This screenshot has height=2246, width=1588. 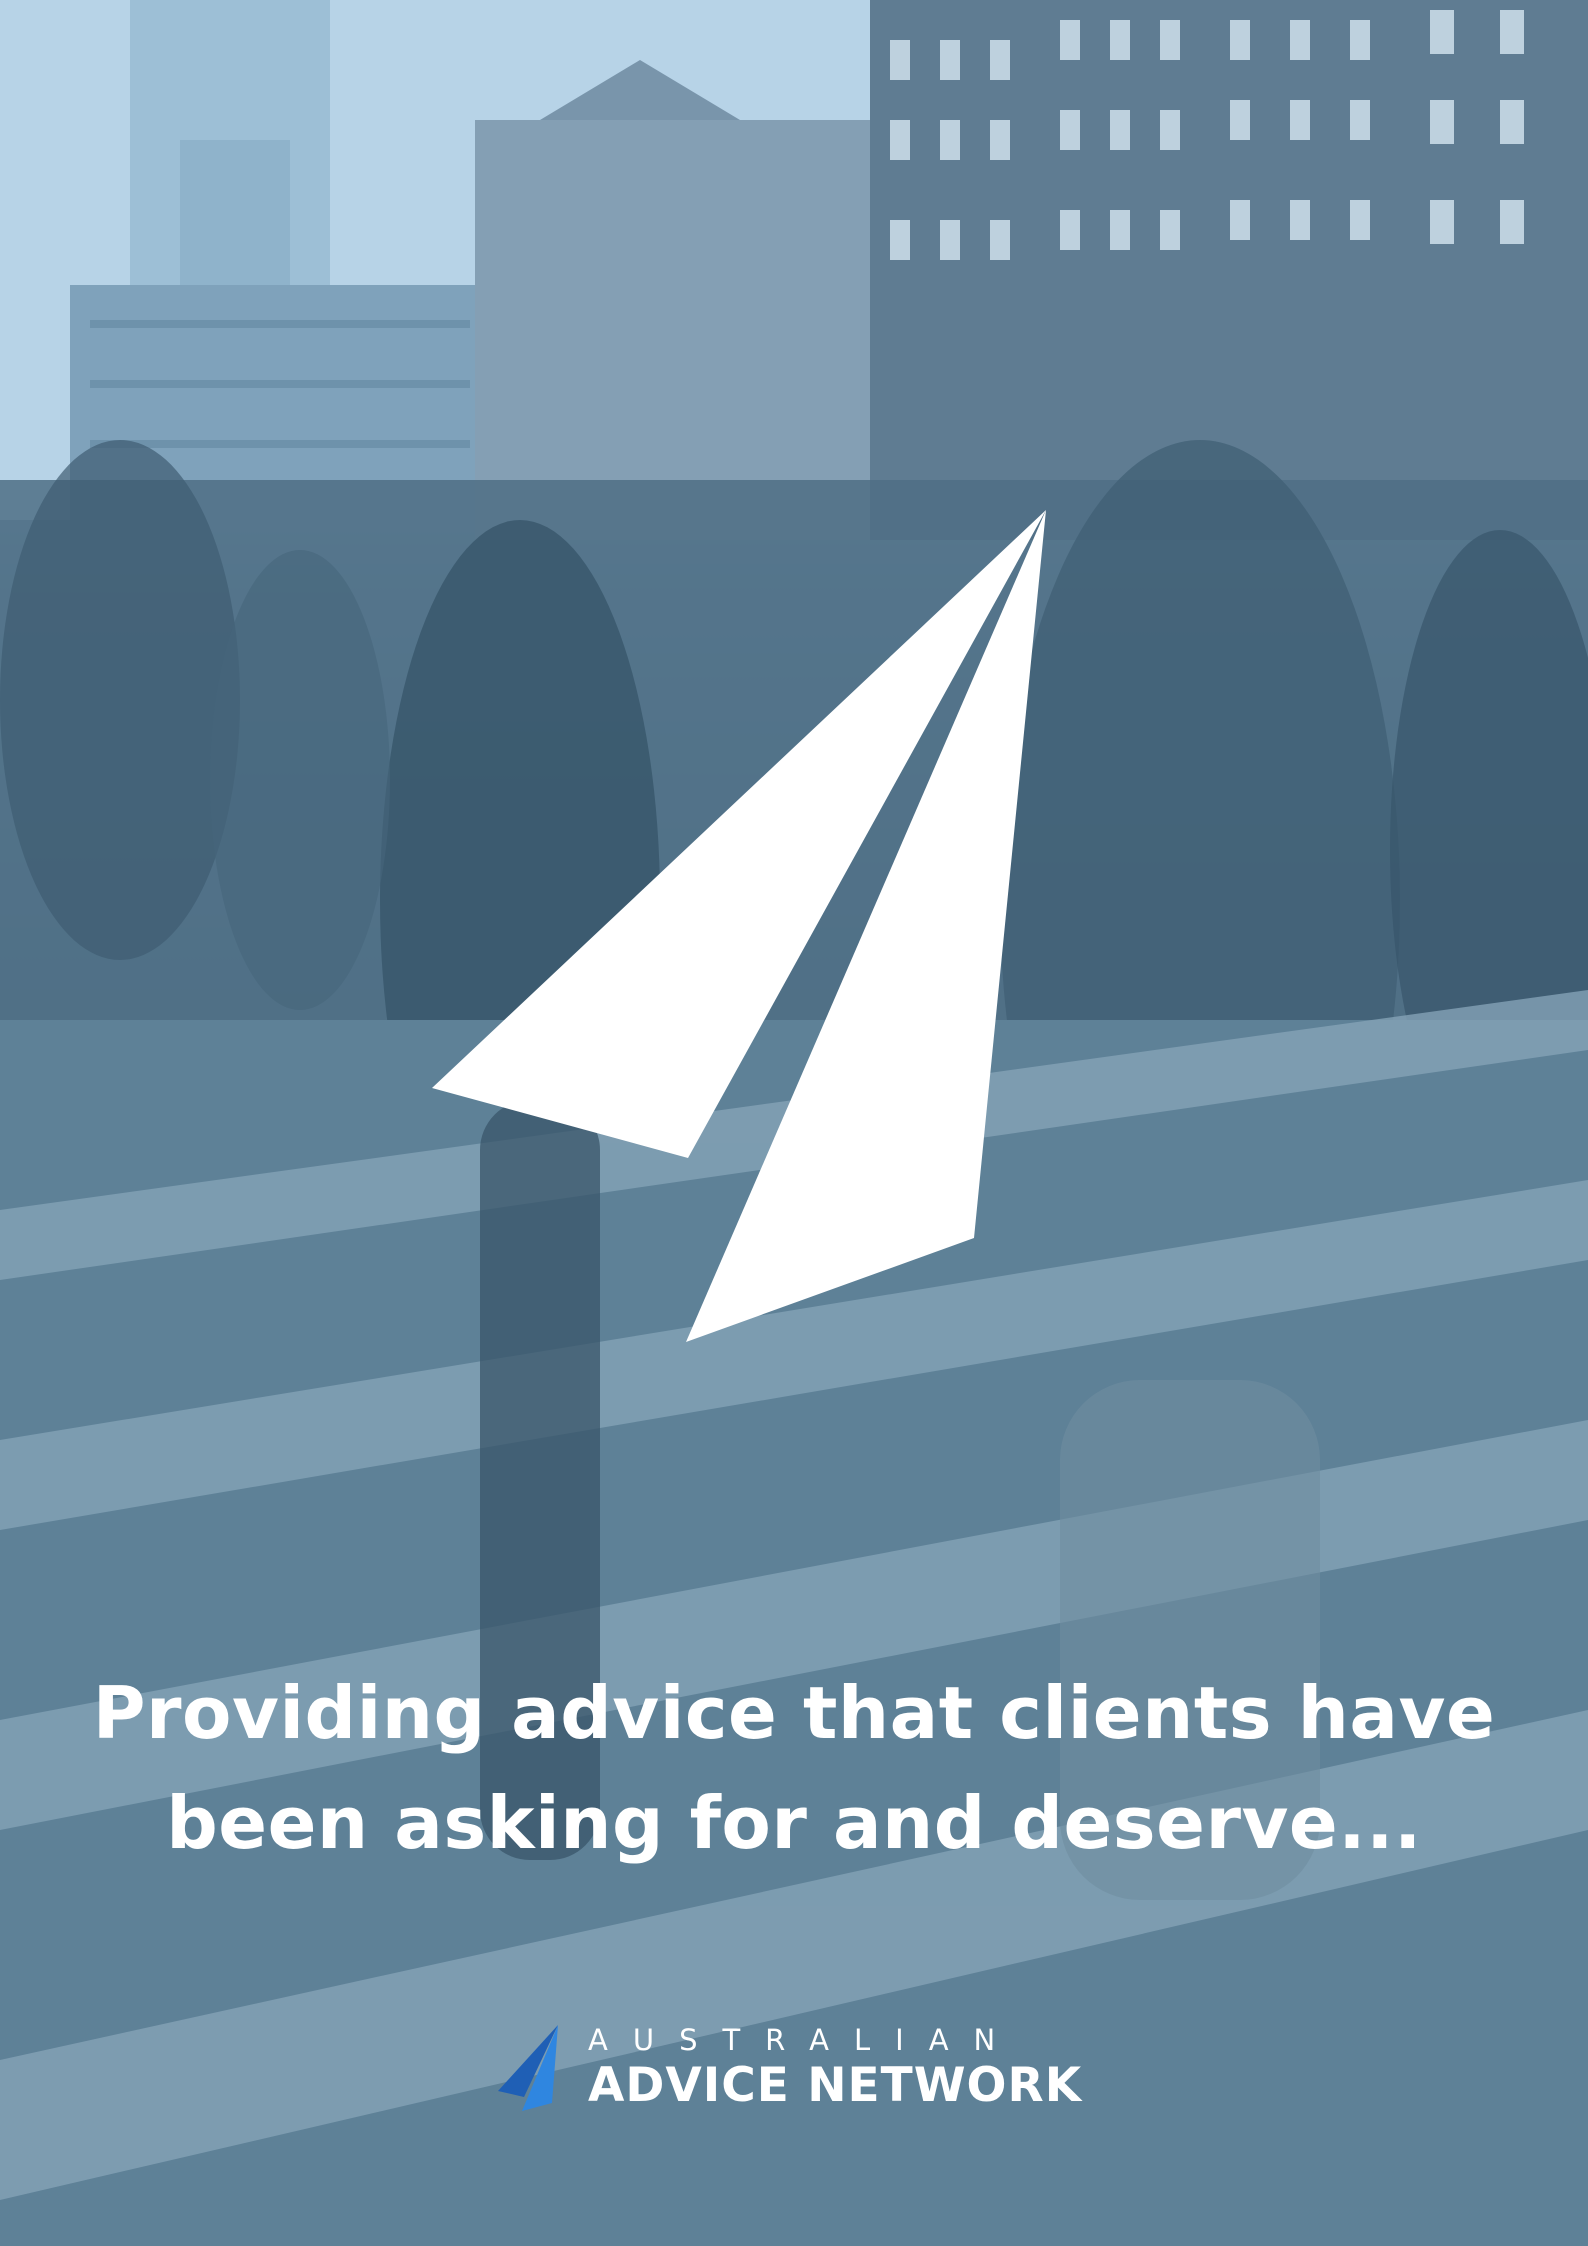 I want to click on brand-logo: AUSTRALIAN ADVICE NETWORK, so click(x=808, y=2077).